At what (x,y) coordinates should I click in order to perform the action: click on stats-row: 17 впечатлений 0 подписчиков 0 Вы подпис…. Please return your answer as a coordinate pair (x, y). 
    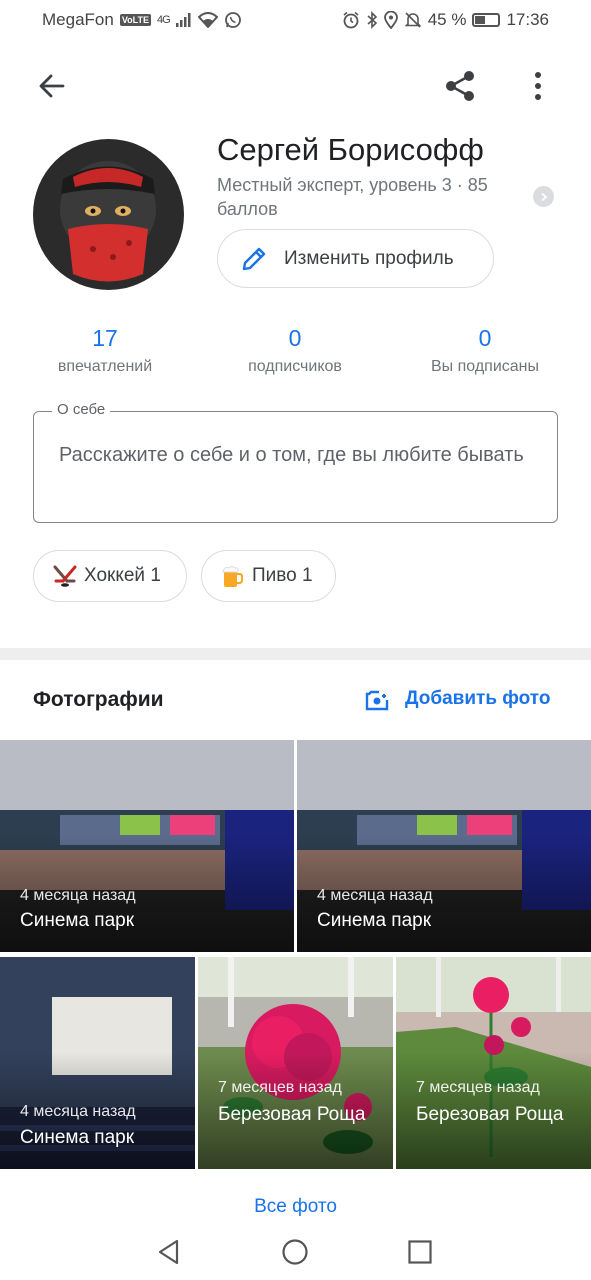
    Looking at the image, I should click on (295, 354).